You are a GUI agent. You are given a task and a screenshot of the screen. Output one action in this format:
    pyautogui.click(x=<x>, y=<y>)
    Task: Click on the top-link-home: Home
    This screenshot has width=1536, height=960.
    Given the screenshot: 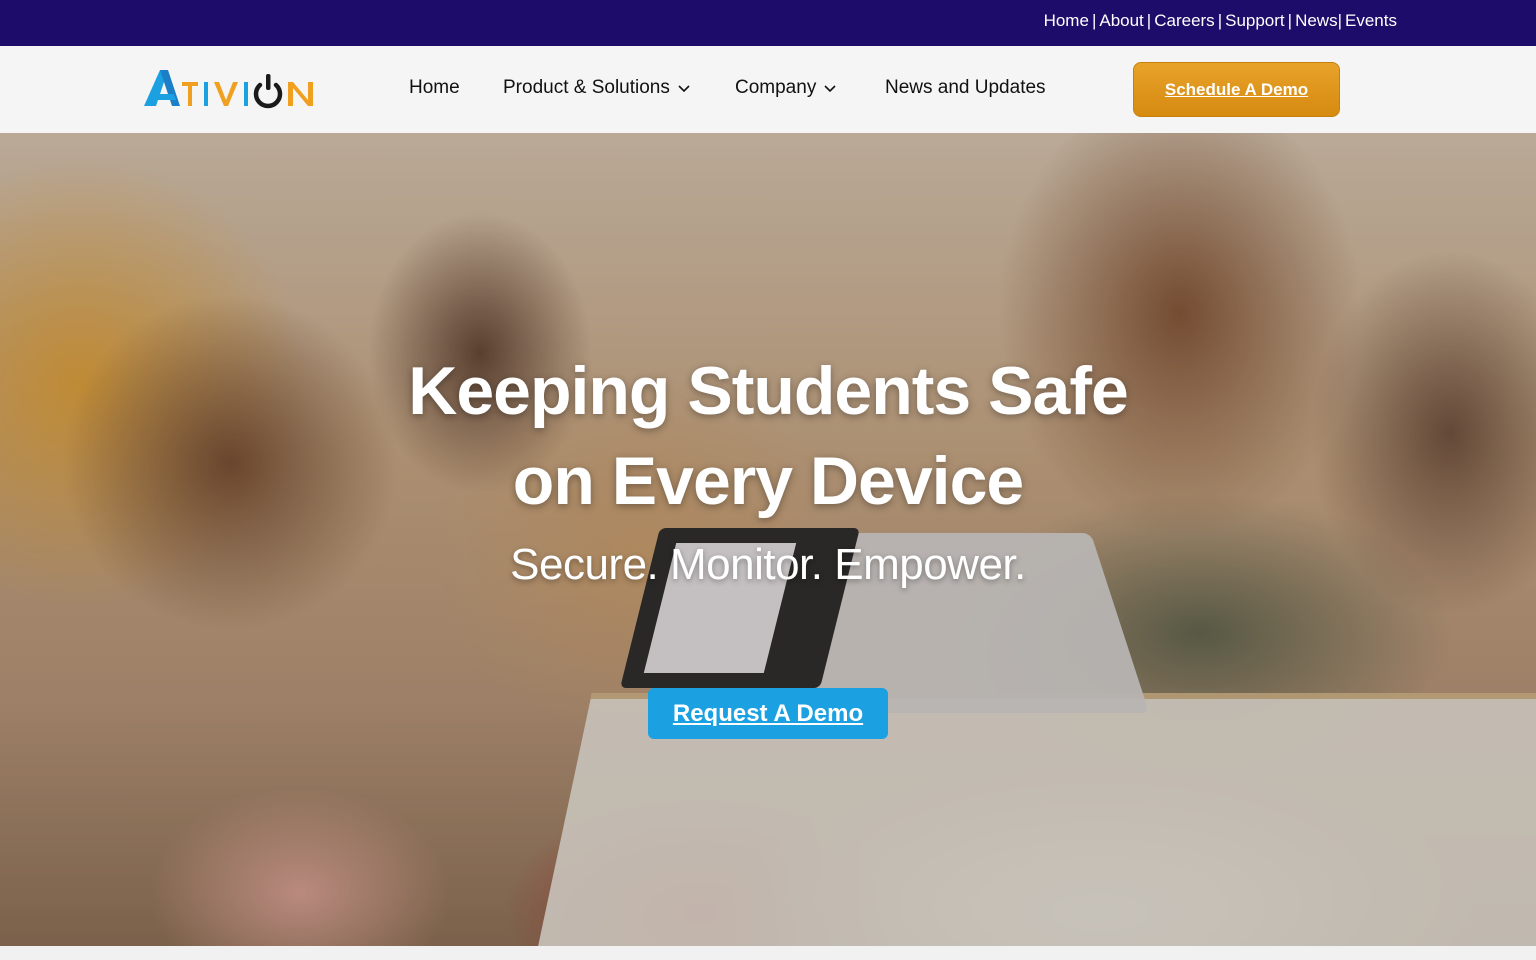 What is the action you would take?
    pyautogui.click(x=1066, y=20)
    